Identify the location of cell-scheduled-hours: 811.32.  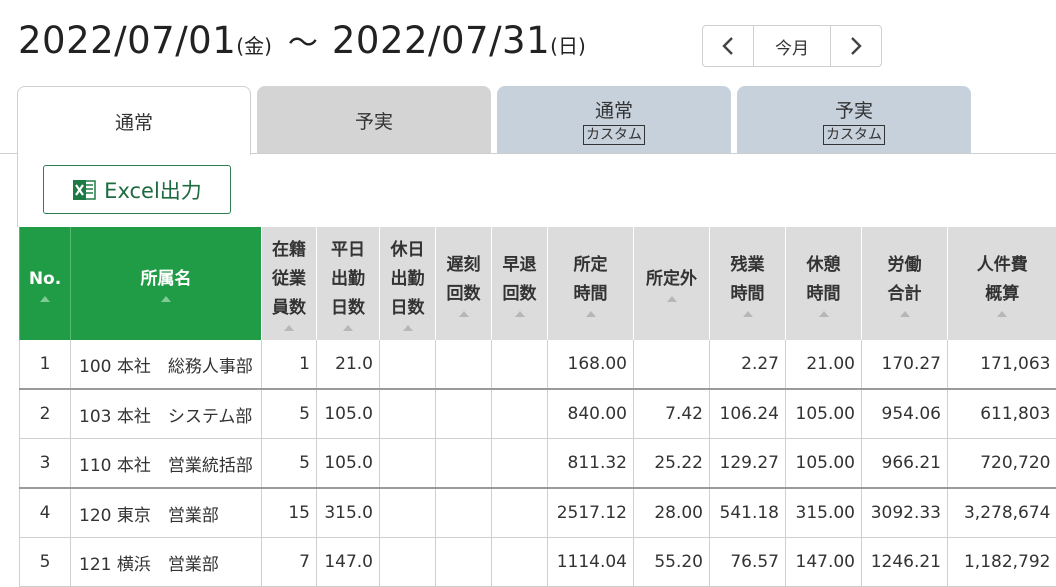
(591, 464).